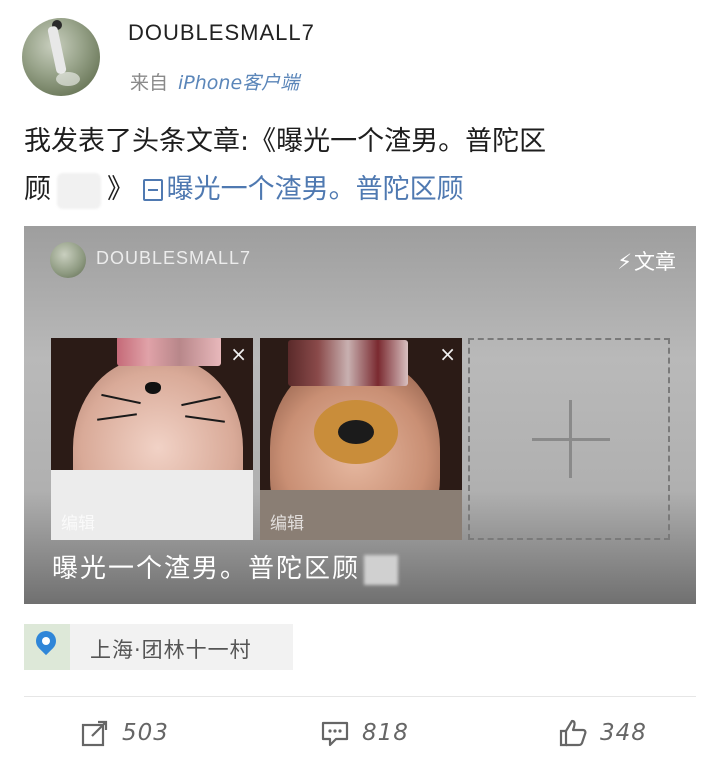 The image size is (718, 766). I want to click on username: DOUBLESMALL7, so click(221, 33).